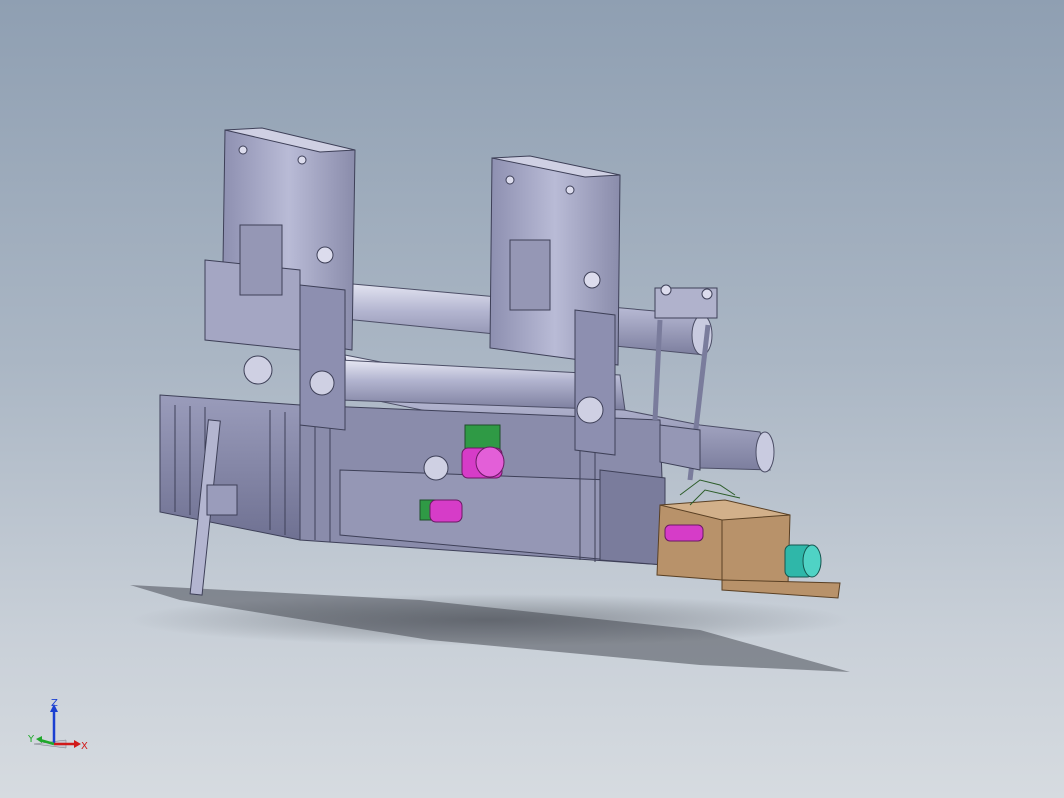 The width and height of the screenshot is (1064, 798). What do you see at coordinates (441, 511) in the screenshot?
I see `drive-motor-lower` at bounding box center [441, 511].